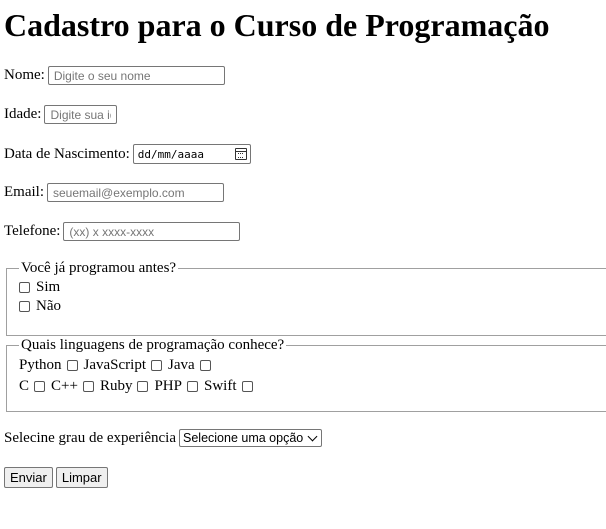 Image resolution: width=606 pixels, height=529 pixels. I want to click on lang-c: C, so click(32, 386).